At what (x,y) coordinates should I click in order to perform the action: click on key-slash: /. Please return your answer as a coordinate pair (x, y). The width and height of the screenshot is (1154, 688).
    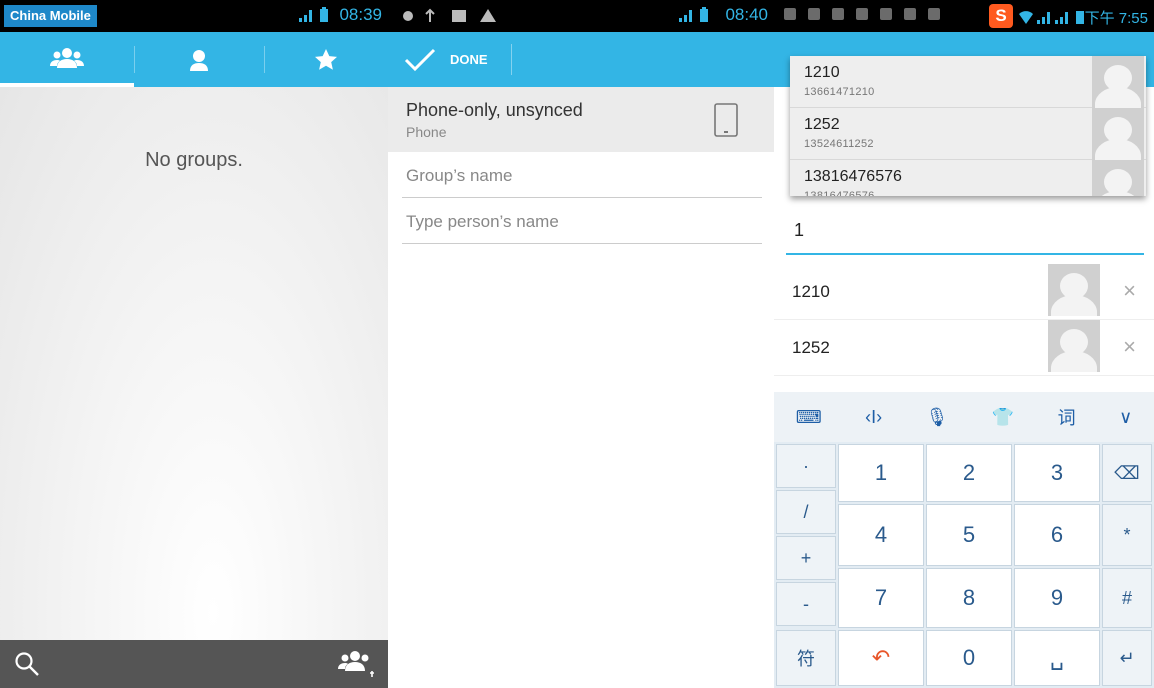
    Looking at the image, I should click on (806, 512).